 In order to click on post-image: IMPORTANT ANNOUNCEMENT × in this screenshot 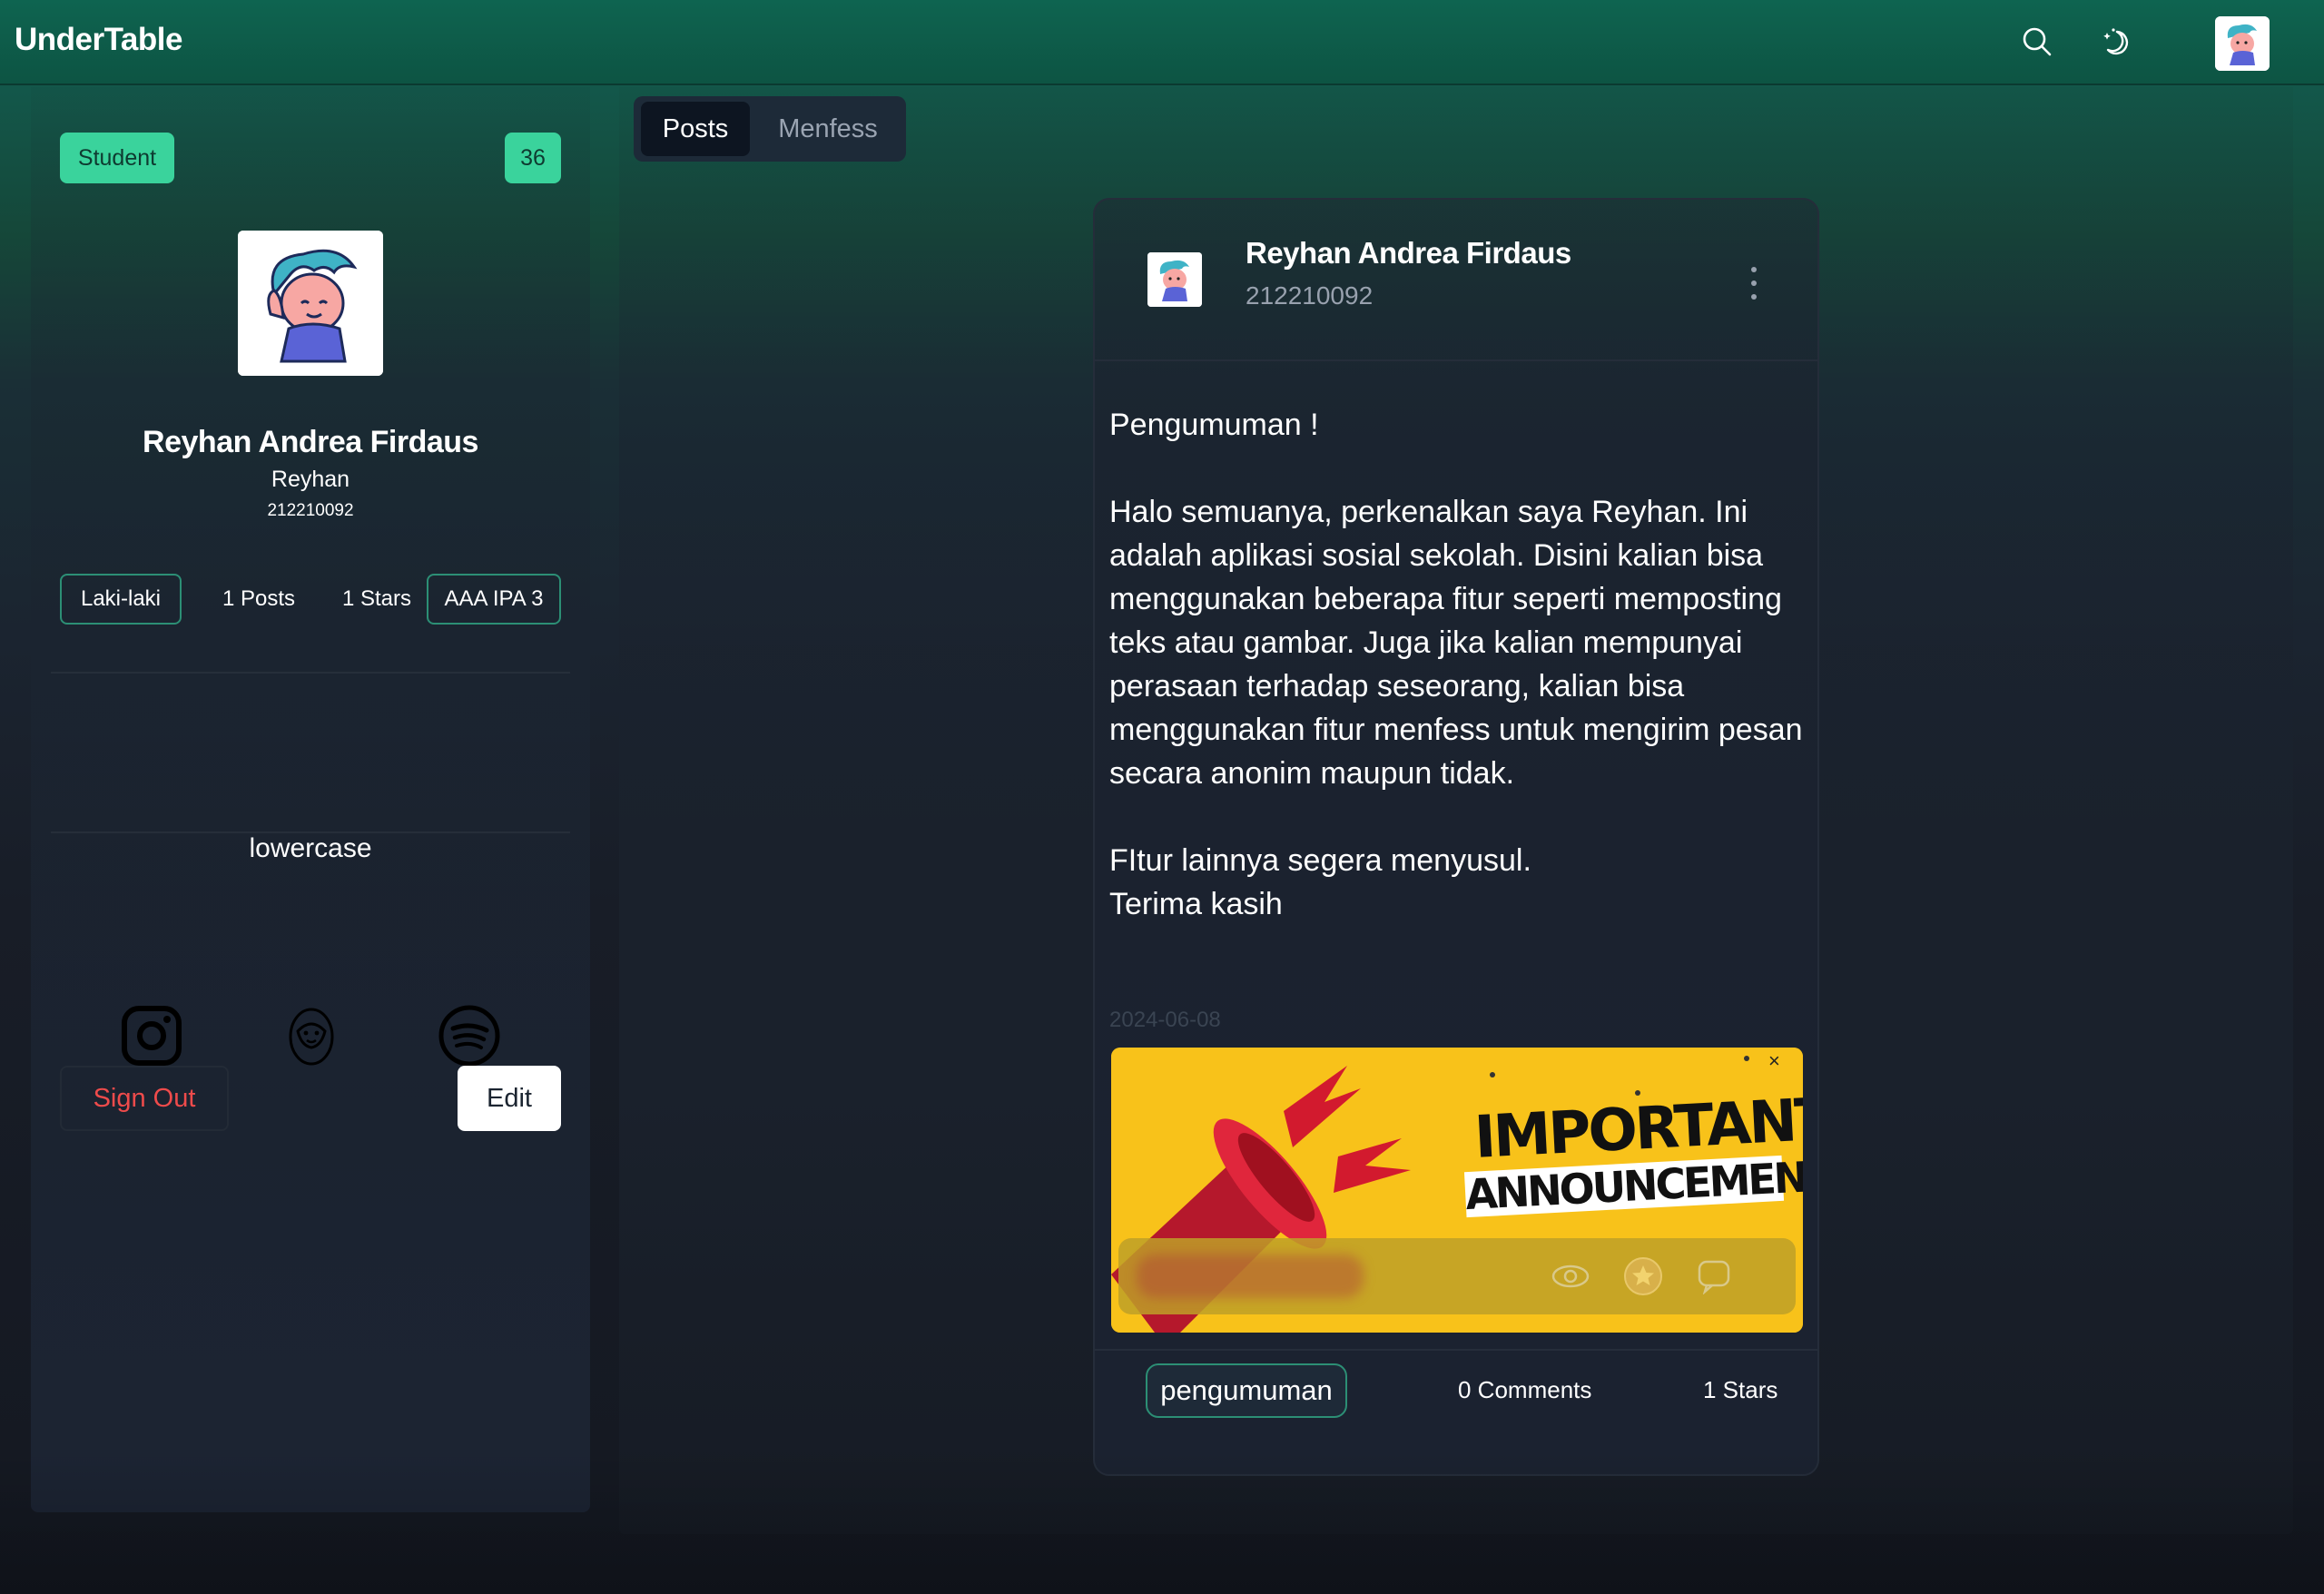, I will do `click(1457, 1190)`.